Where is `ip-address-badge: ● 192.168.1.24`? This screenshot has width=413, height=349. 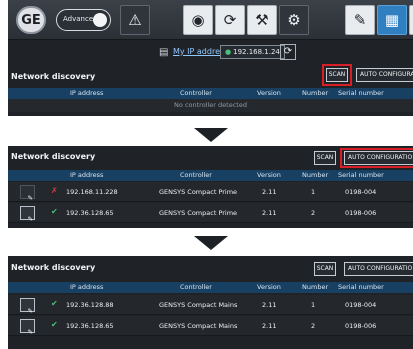
ip-address-badge: ● 192.168.1.24 is located at coordinates (252, 52).